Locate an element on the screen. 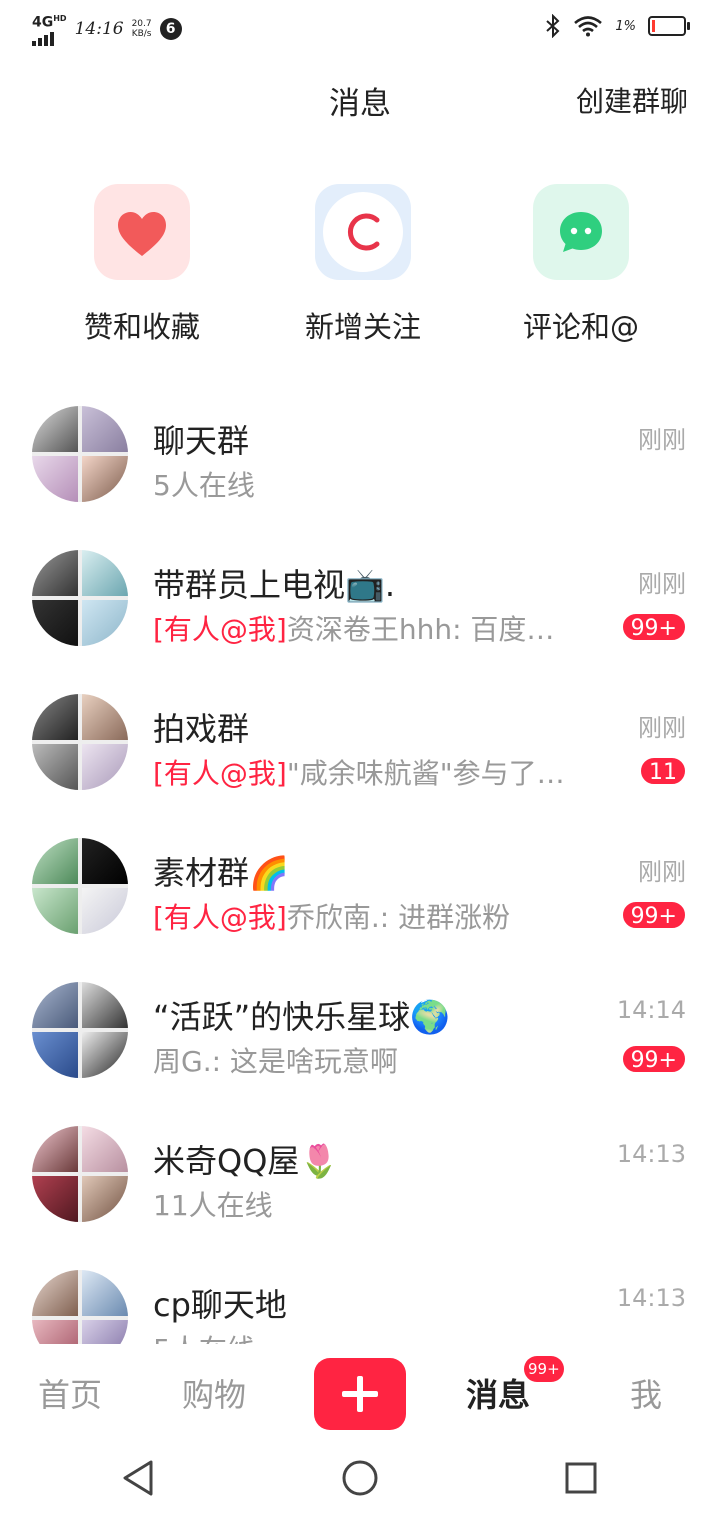 The height and width of the screenshot is (1520, 720). chat-name: cp聊天地 is located at coordinates (220, 1305).